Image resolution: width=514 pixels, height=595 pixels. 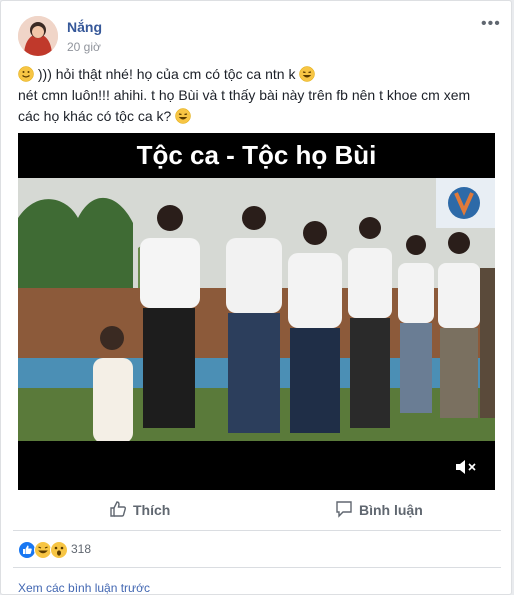 What do you see at coordinates (59, 550) in the screenshot?
I see `wow-icon` at bounding box center [59, 550].